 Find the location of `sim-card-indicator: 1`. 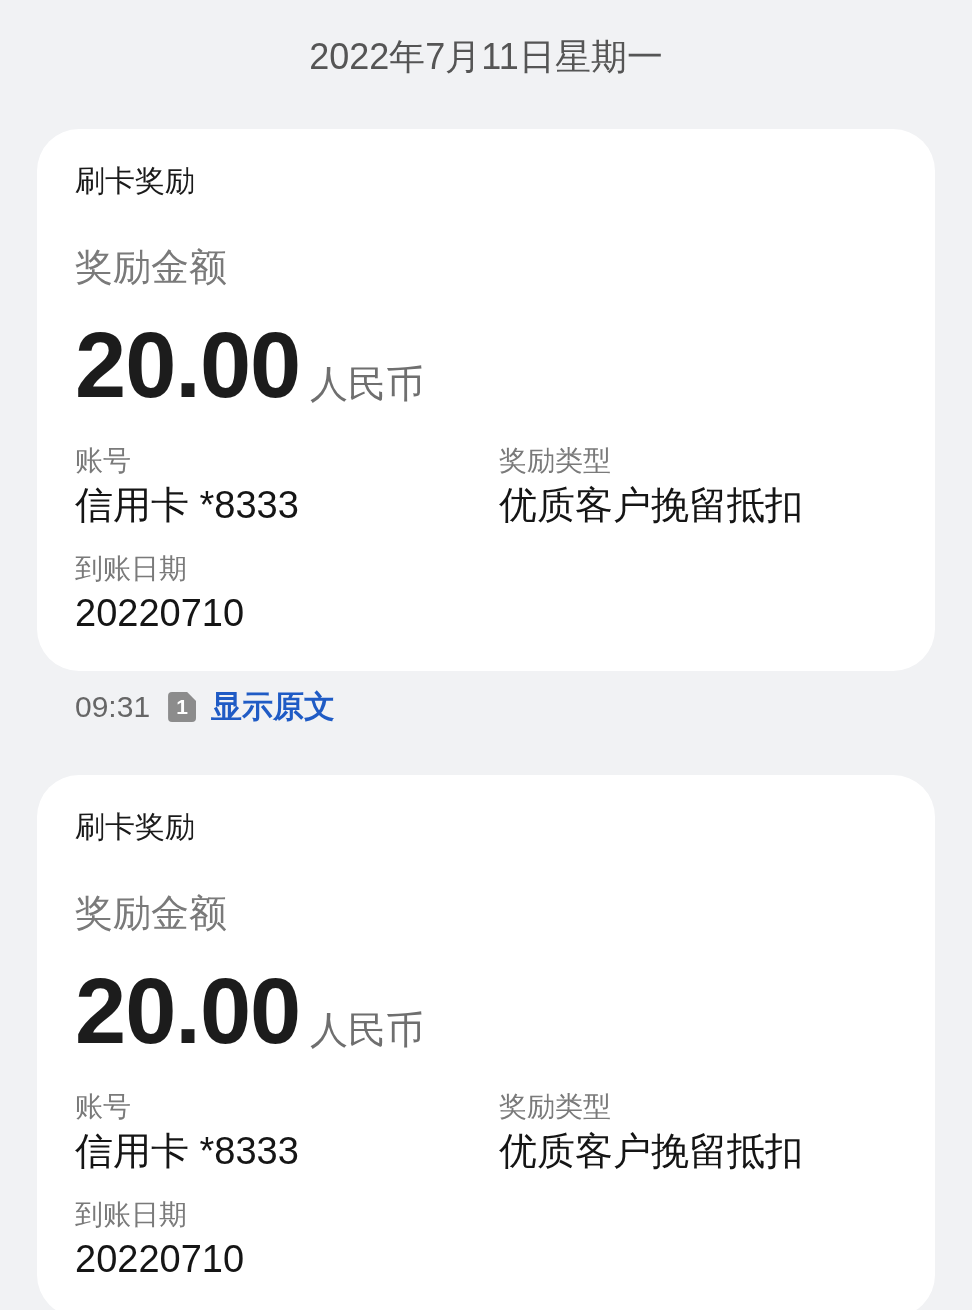

sim-card-indicator: 1 is located at coordinates (182, 707).